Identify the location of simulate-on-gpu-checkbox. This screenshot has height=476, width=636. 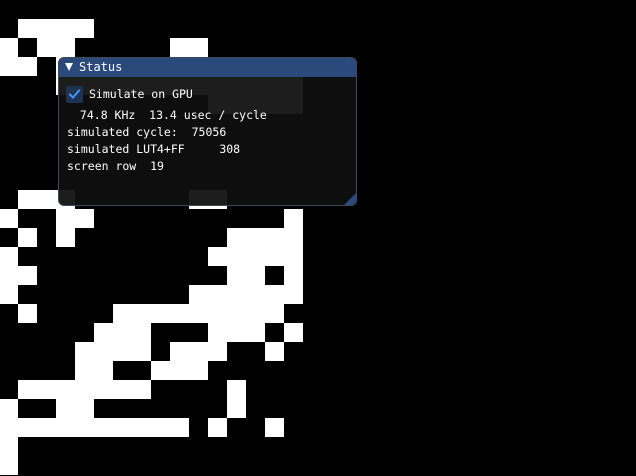
(74, 94).